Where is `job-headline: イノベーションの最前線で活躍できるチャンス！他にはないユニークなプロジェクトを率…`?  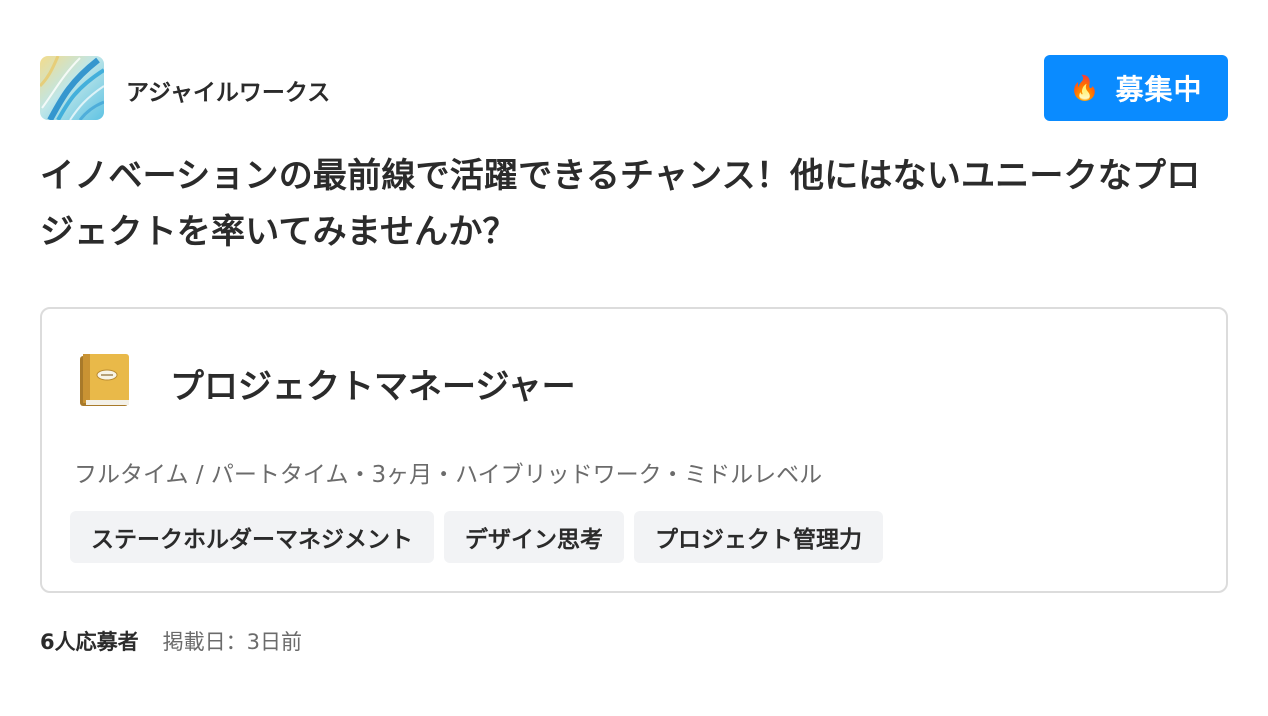 job-headline: イノベーションの最前線で活躍できるチャンス！他にはないユニークなプロジェクトを率… is located at coordinates (620, 204).